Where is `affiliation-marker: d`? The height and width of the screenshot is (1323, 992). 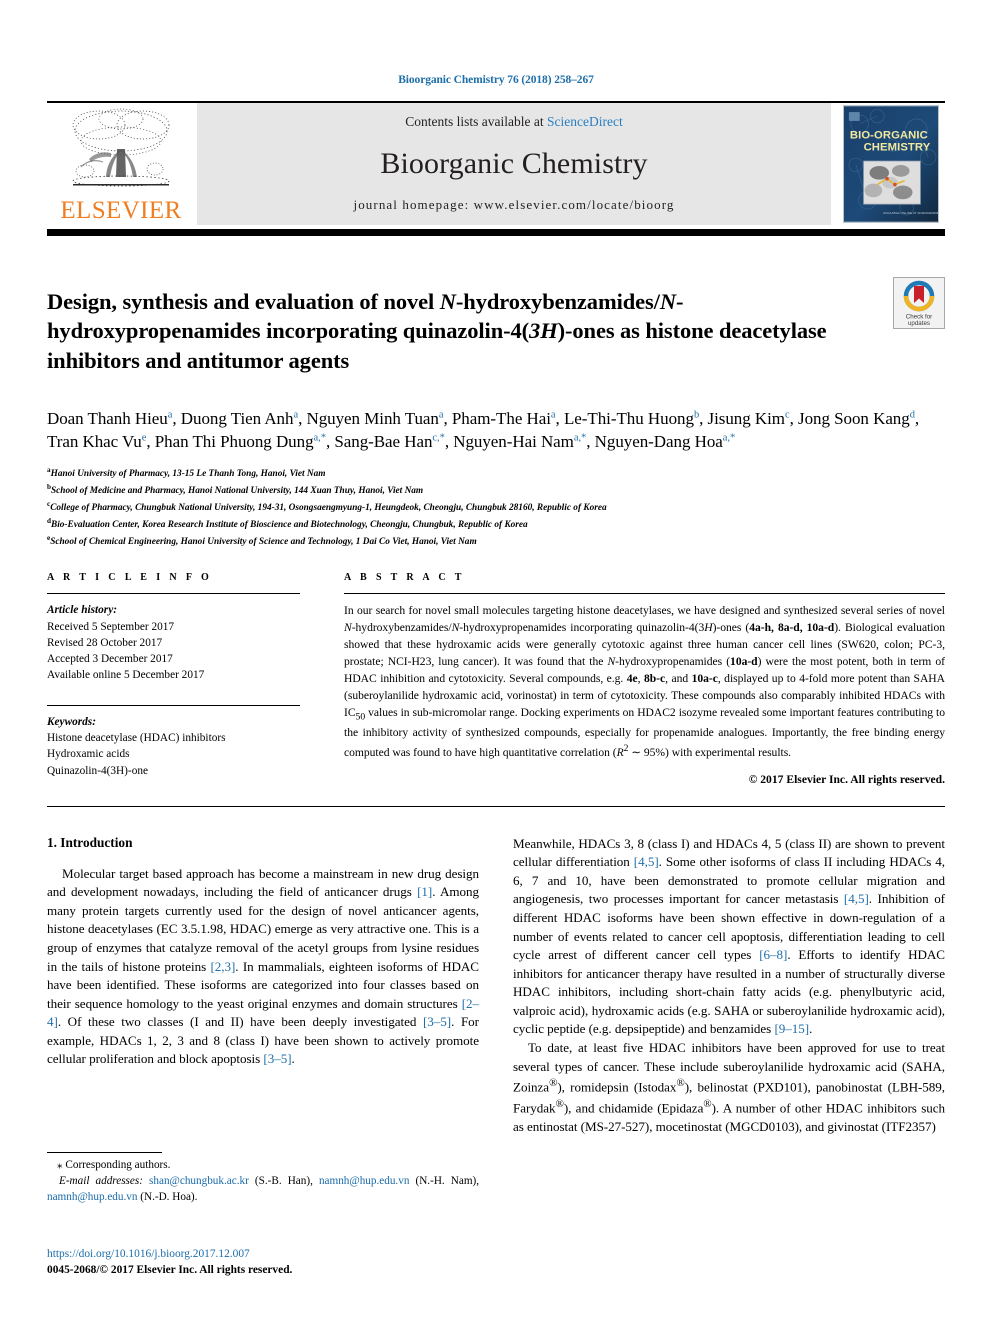 affiliation-marker: d is located at coordinates (49, 521).